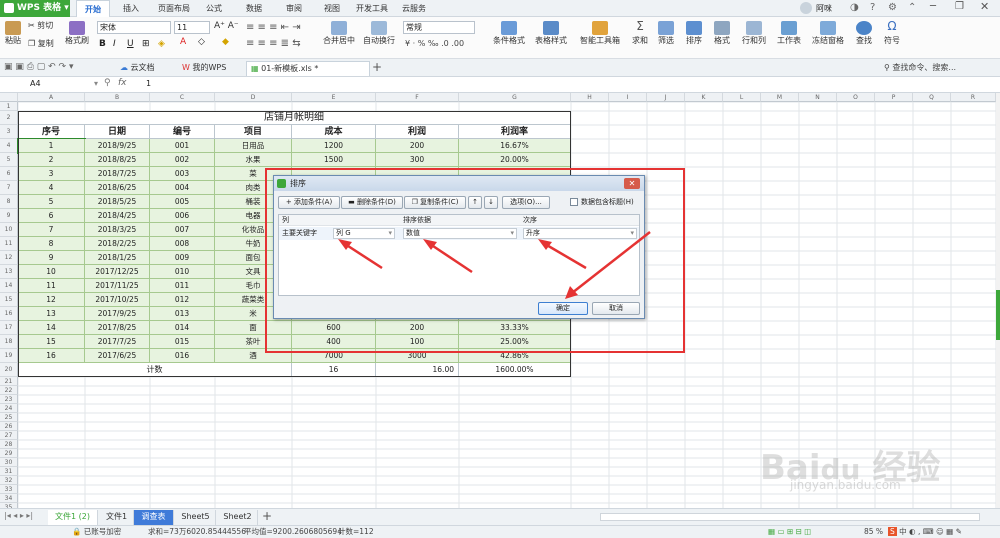 The height and width of the screenshot is (538, 1000). What do you see at coordinates (565, 256) in the screenshot?
I see `arrow-to-order` at bounding box center [565, 256].